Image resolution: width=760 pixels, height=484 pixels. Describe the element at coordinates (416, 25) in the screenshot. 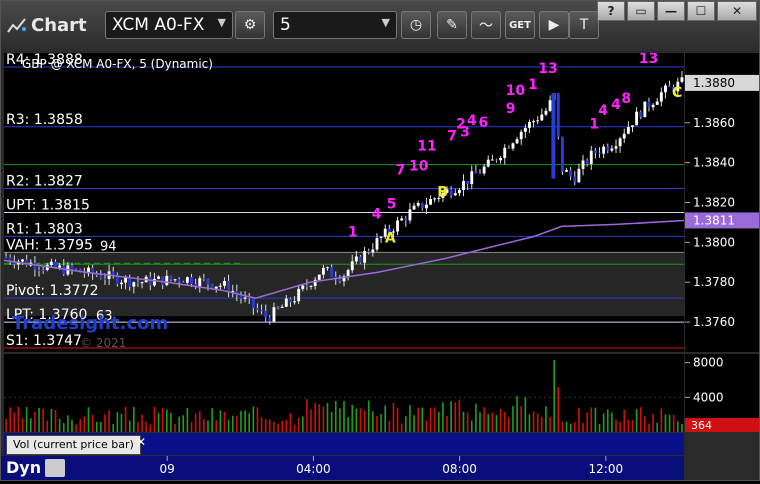

I see `interval-clock-button: ◷` at that location.